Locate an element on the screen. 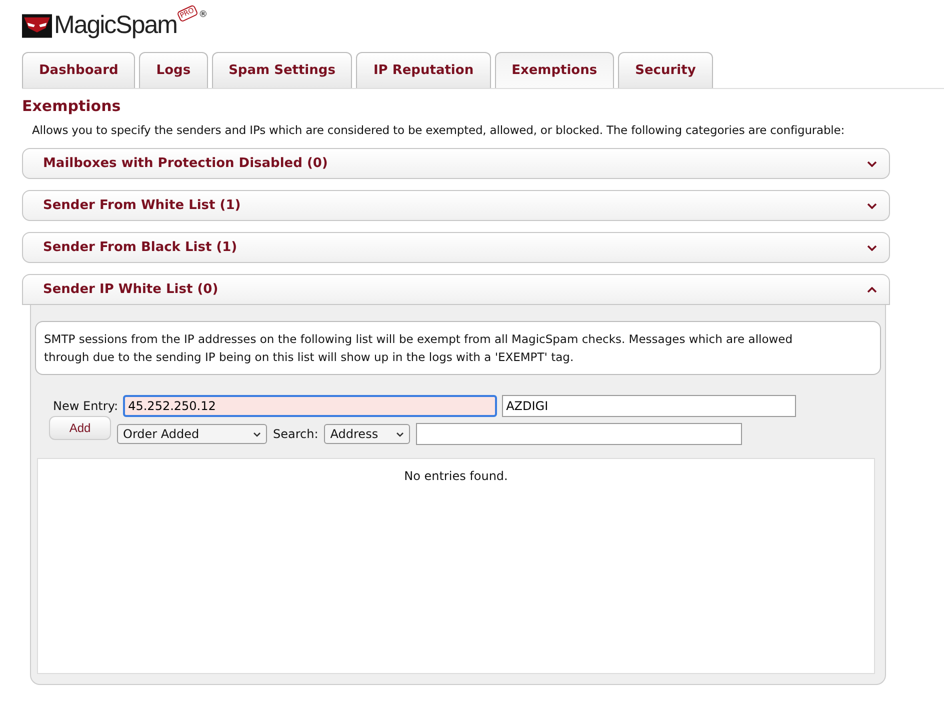  chevron-up-icon is located at coordinates (872, 289).